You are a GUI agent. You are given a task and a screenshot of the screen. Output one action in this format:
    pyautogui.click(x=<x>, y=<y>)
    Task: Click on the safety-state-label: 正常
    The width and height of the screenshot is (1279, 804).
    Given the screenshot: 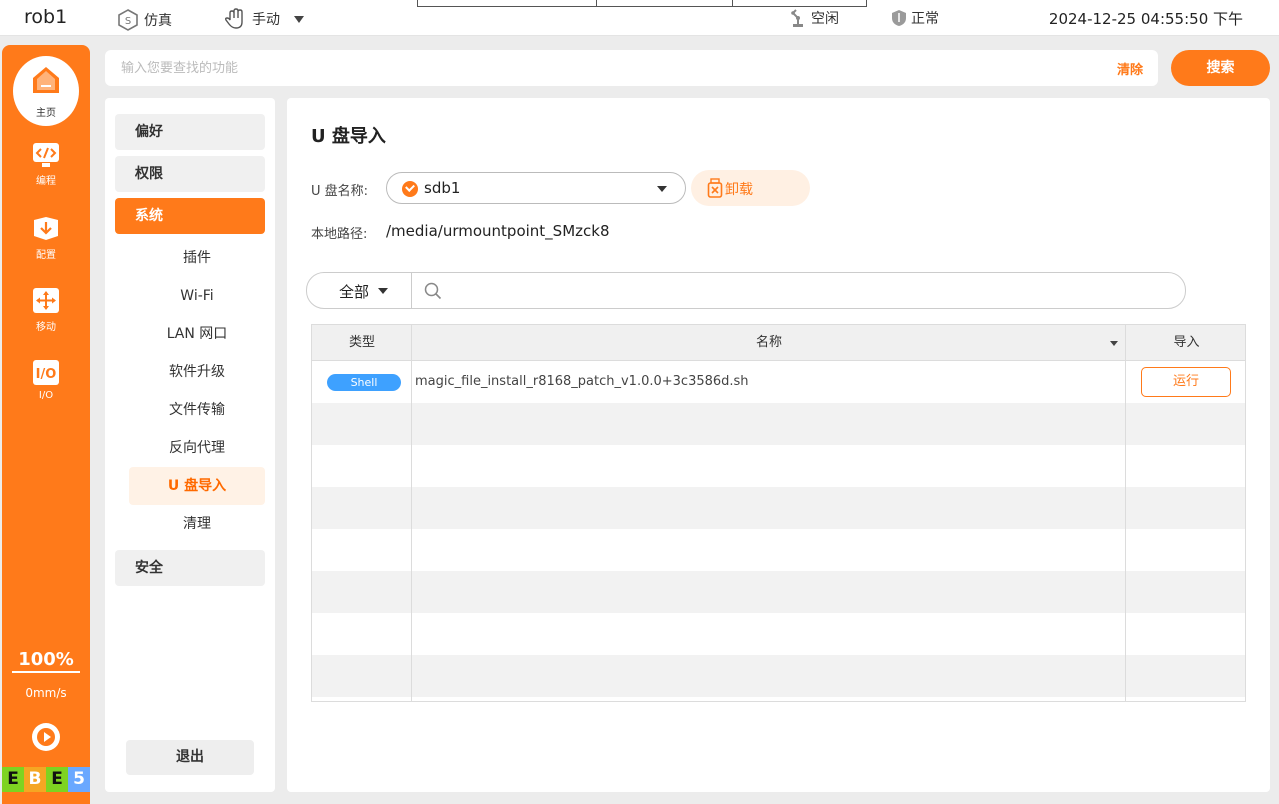 What is the action you would take?
    pyautogui.click(x=925, y=19)
    